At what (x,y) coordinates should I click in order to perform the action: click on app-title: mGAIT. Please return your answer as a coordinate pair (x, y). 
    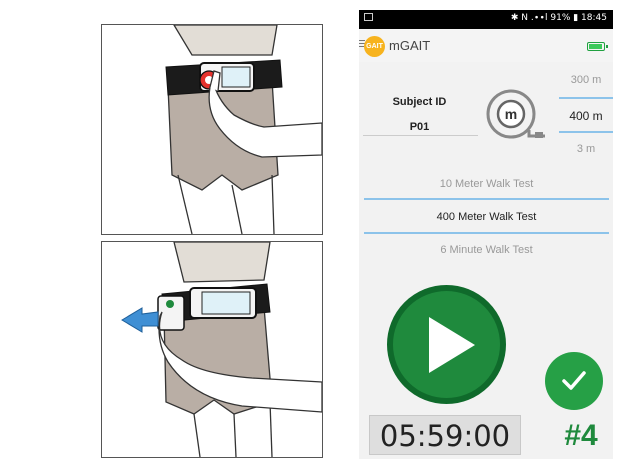
    Looking at the image, I should click on (410, 45).